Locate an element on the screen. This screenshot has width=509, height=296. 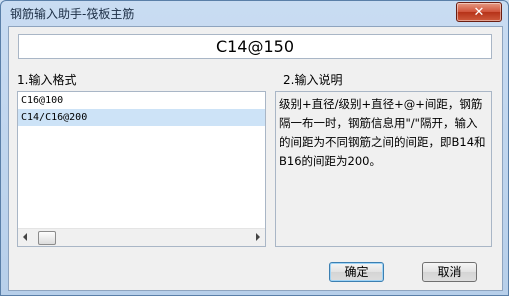
scrollbar-thumb is located at coordinates (47, 238).